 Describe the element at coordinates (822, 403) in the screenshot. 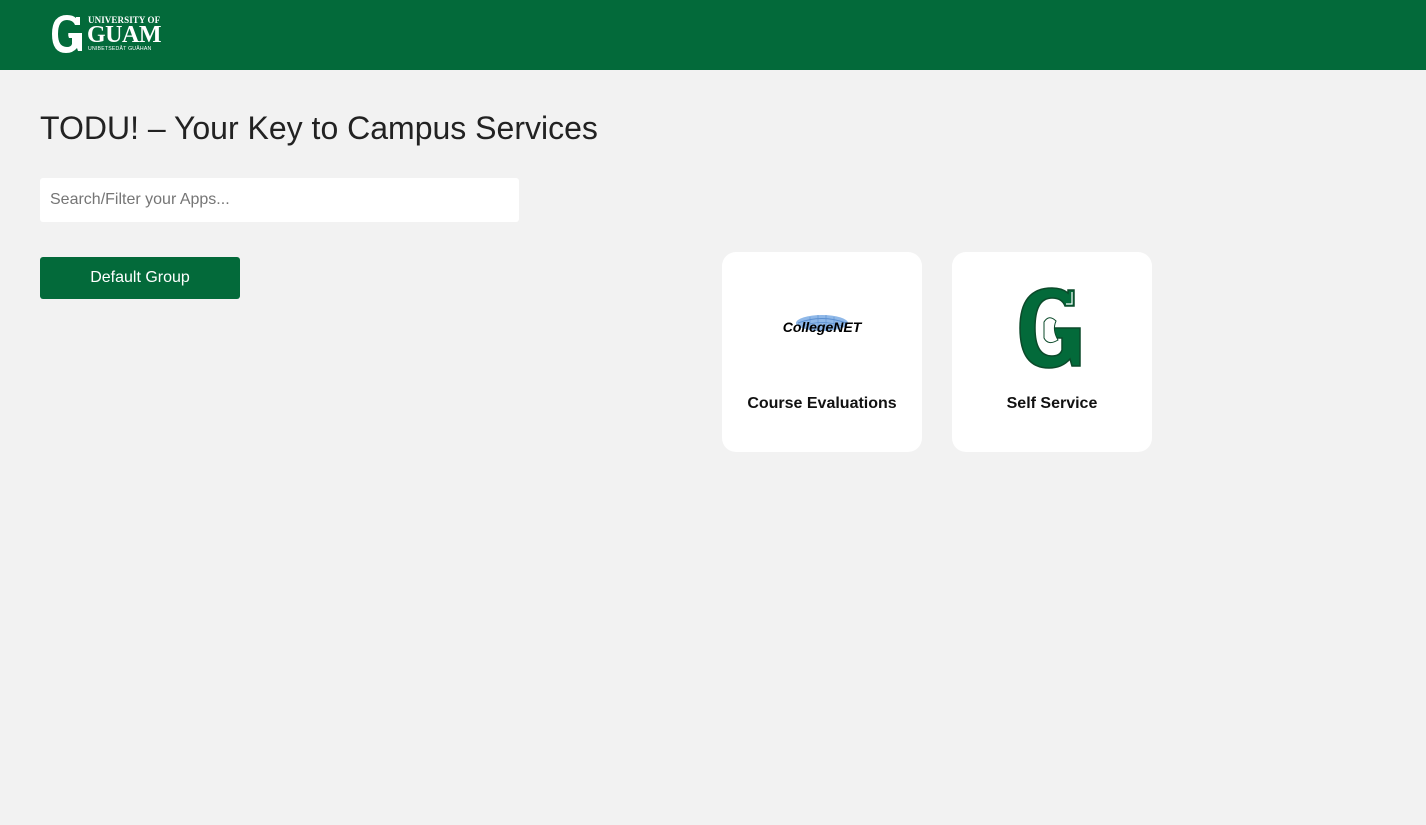

I see `app-tile-label: Course Evaluations` at that location.